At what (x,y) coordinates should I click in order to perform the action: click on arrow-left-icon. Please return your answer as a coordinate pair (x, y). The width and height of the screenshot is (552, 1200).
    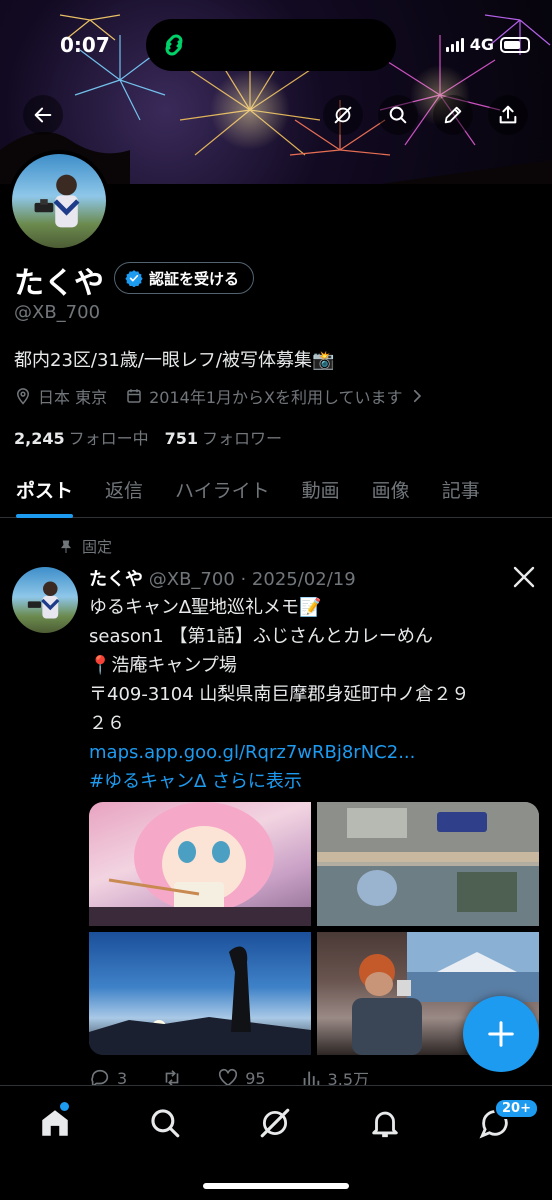
    Looking at the image, I should click on (43, 115).